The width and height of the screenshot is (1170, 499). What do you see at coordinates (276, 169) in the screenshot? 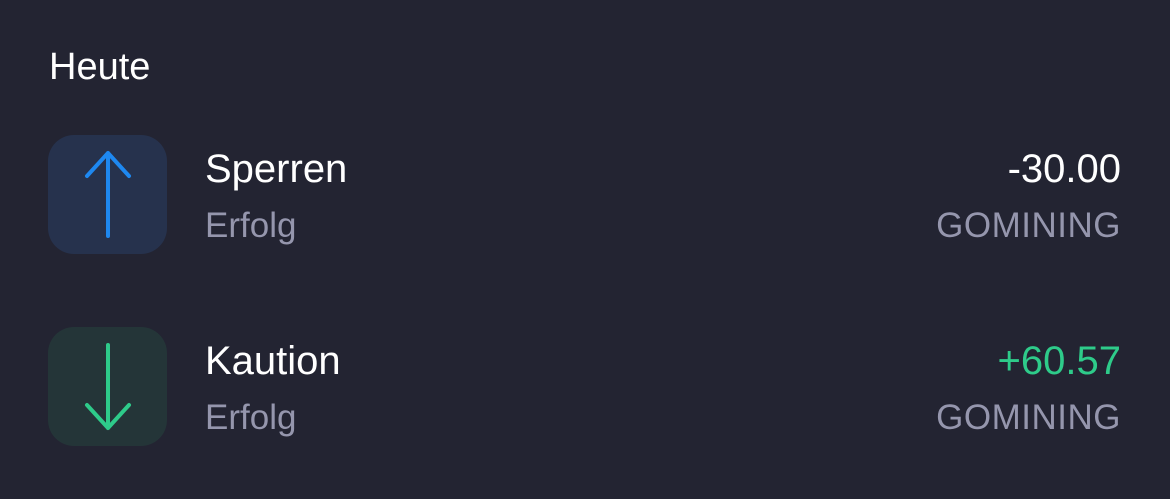
I see `transaction-title: Sperren` at bounding box center [276, 169].